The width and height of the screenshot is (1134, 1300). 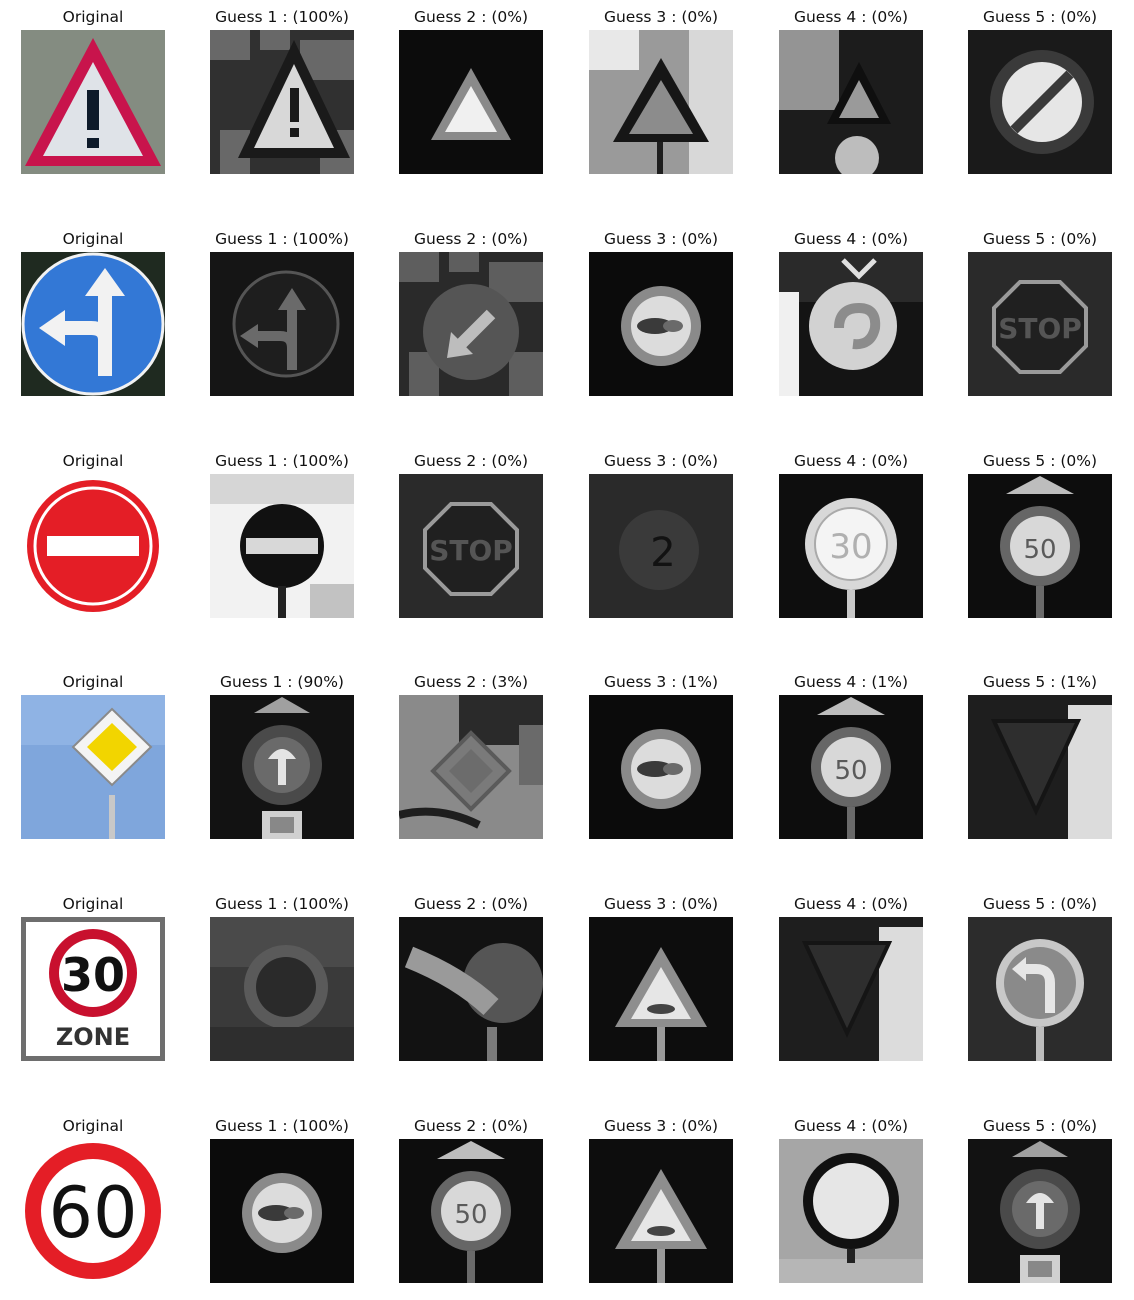 I want to click on guess-2-sign-image: STOP, so click(x=471, y=546).